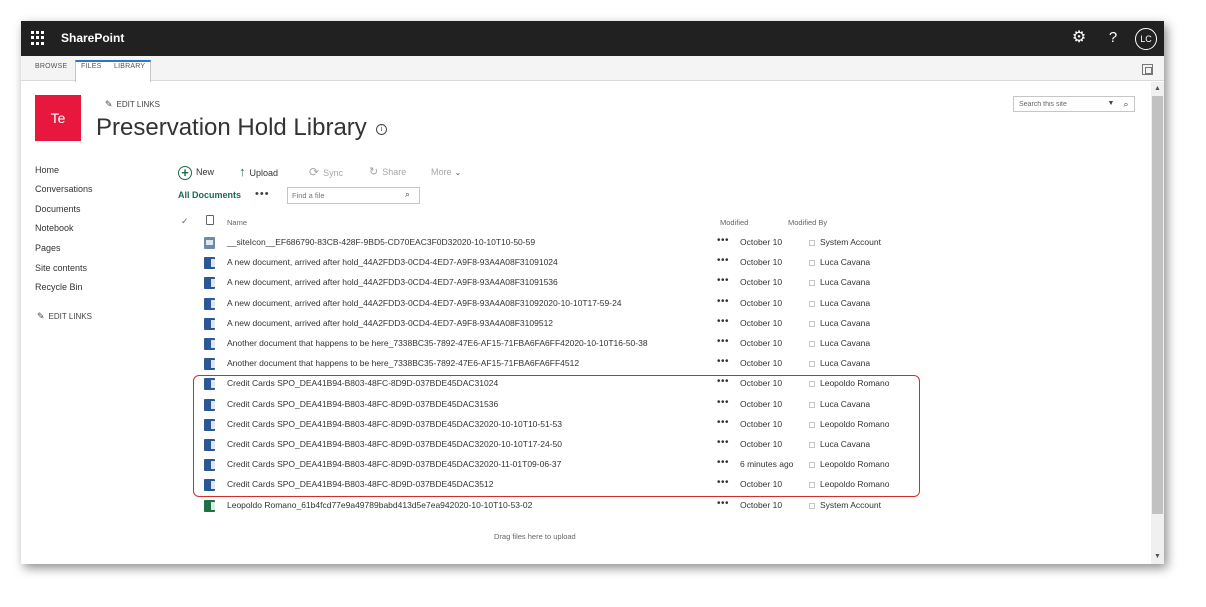 The width and height of the screenshot is (1206, 607). Describe the element at coordinates (92, 38) in the screenshot. I see `brand-name: SharePoint` at that location.